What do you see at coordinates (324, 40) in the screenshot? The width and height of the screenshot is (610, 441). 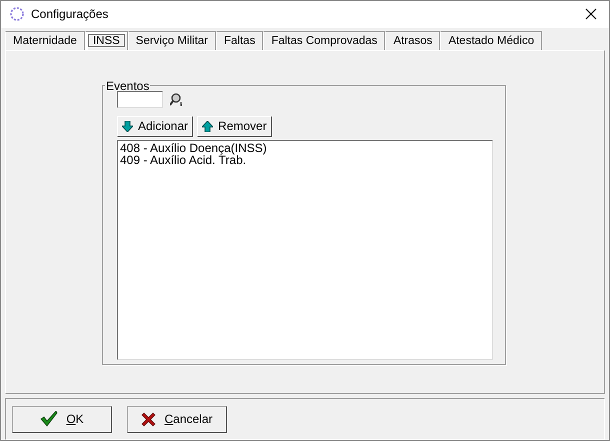 I see `tab: Faltas Comprovadas` at bounding box center [324, 40].